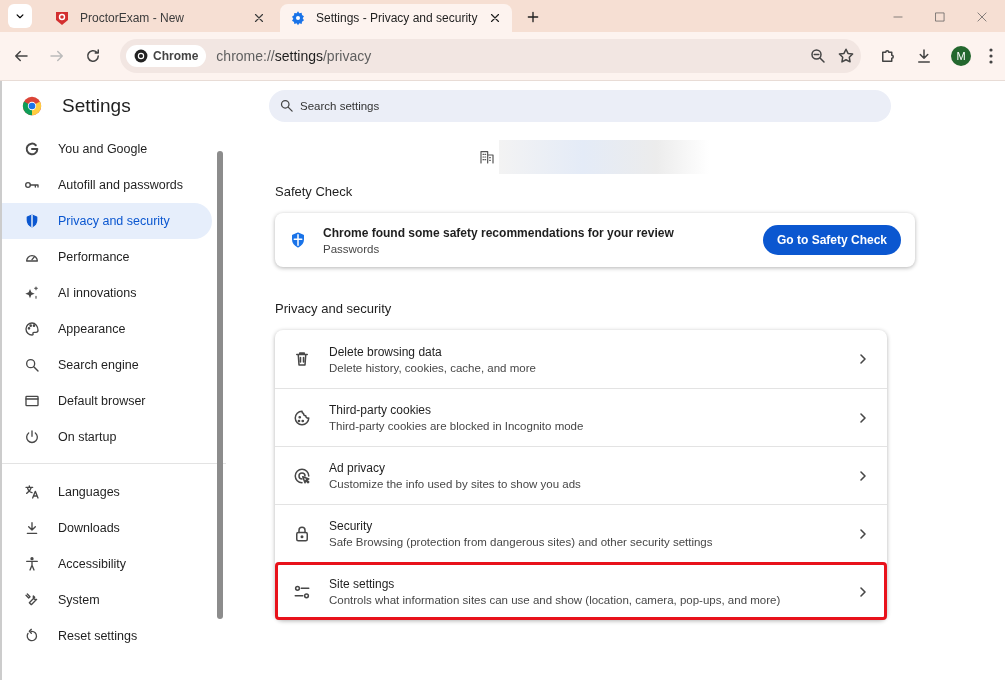 Image resolution: width=1005 pixels, height=680 pixels. What do you see at coordinates (298, 18) in the screenshot?
I see `gear-icon` at bounding box center [298, 18].